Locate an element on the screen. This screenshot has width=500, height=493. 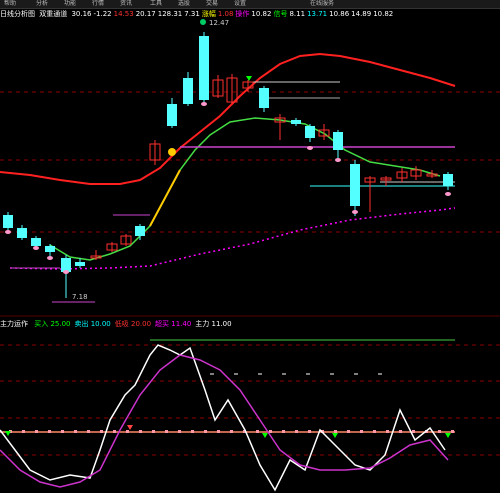
high-marker-icon is located at coordinates (203, 22).